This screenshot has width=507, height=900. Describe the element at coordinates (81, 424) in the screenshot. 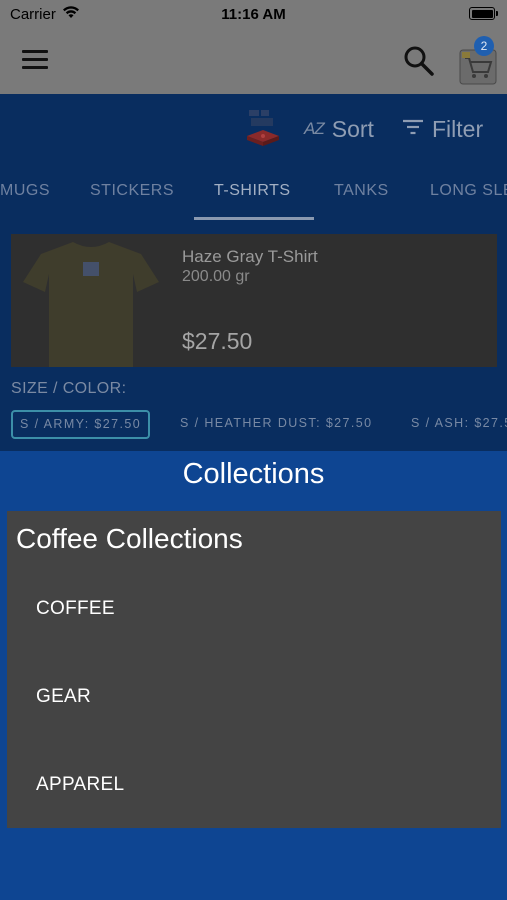

I see `variant-chip: S / ARMY: $27.50` at that location.